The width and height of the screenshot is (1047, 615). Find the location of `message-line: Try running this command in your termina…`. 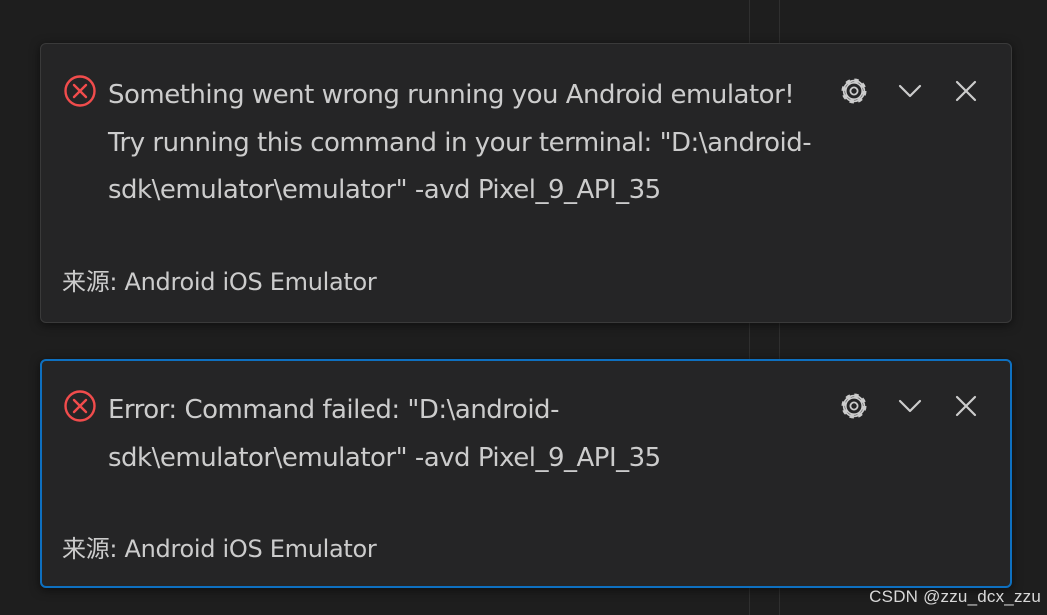

message-line: Try running this command in your termina… is located at coordinates (460, 142).